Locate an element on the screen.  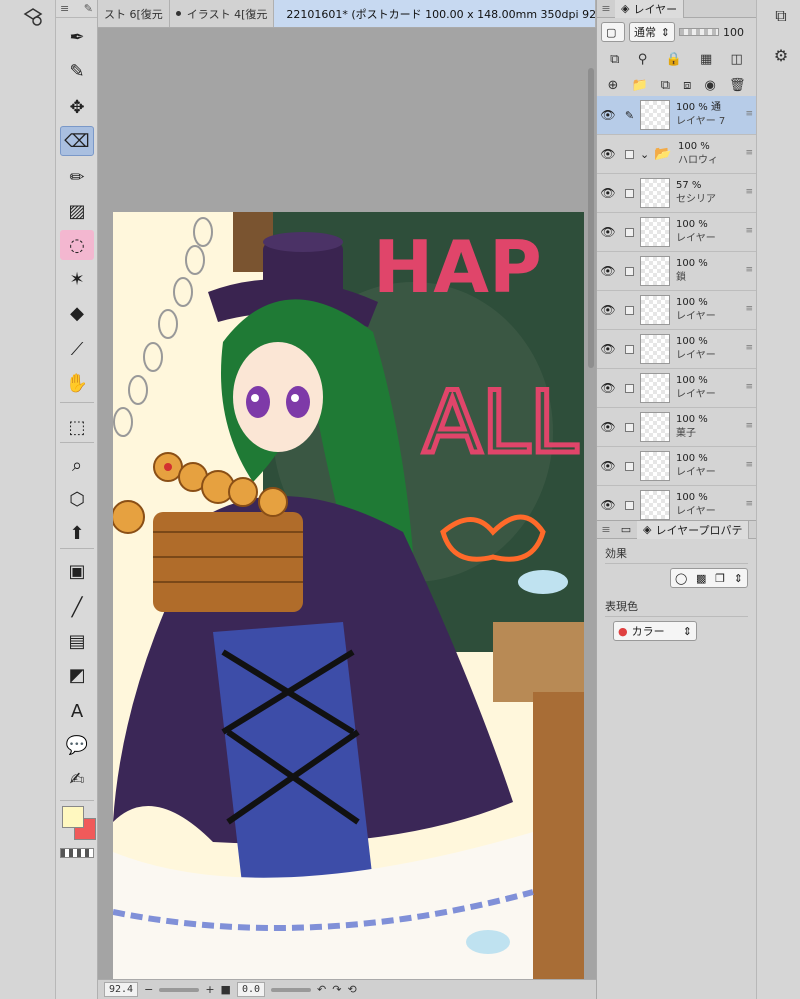
new-raster-layer-icon: ⊕ is located at coordinates (613, 85).